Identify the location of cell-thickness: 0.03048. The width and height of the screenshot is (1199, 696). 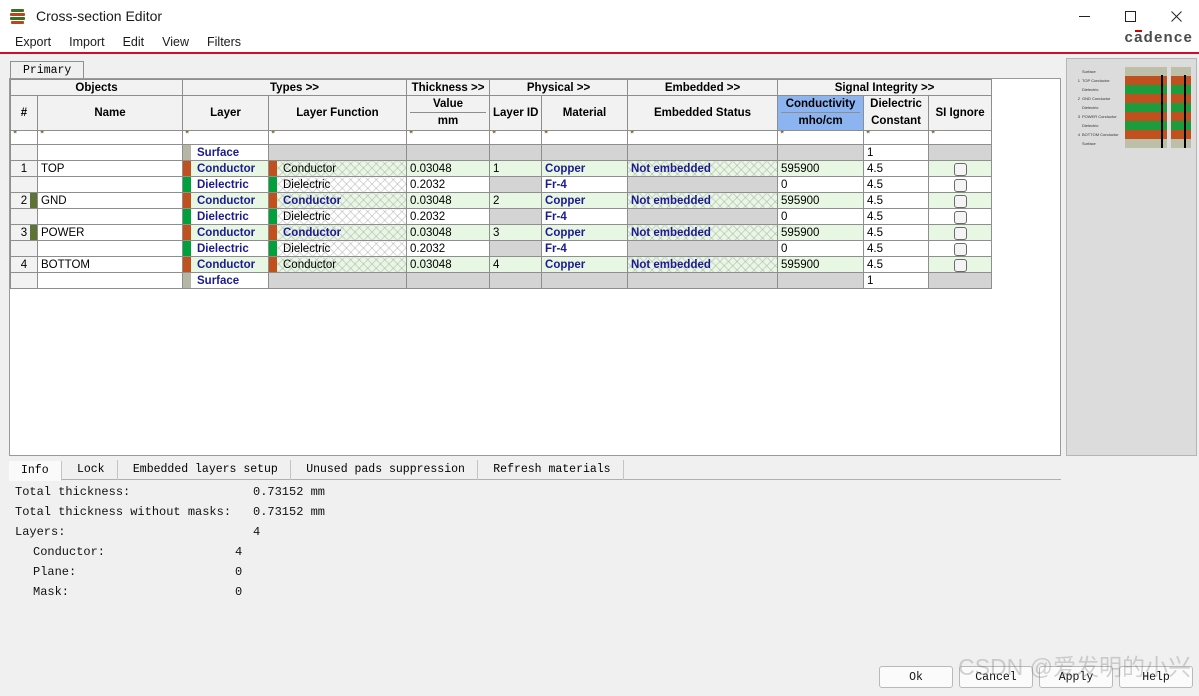
(448, 168).